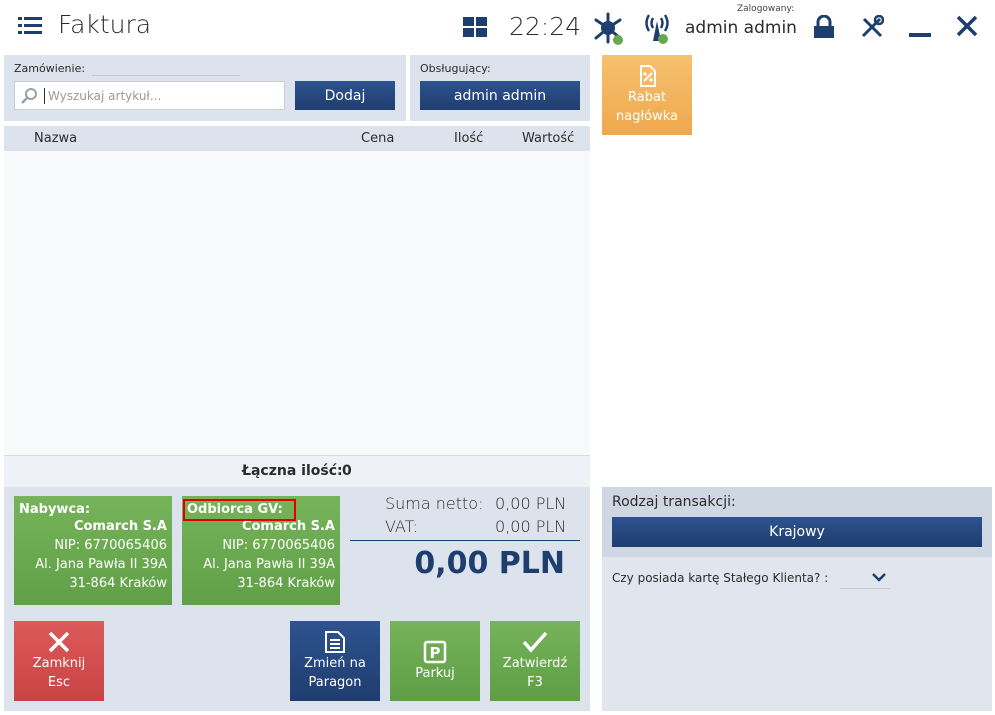  What do you see at coordinates (347, 471) in the screenshot?
I see `total-qty-value: 0` at bounding box center [347, 471].